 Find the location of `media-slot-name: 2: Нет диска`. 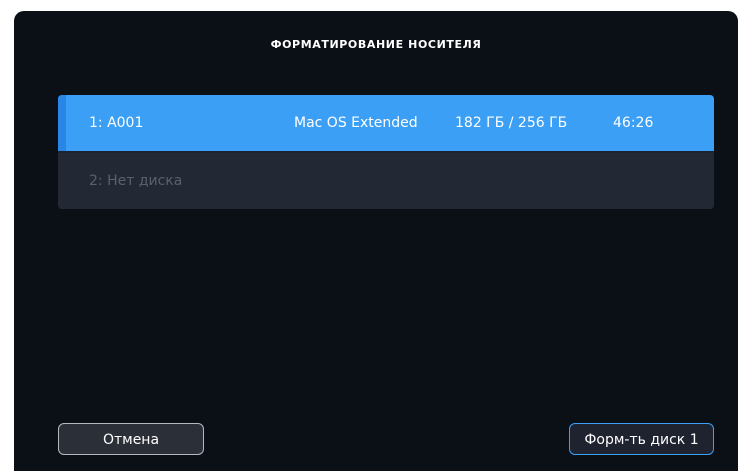

media-slot-name: 2: Нет диска is located at coordinates (136, 181).